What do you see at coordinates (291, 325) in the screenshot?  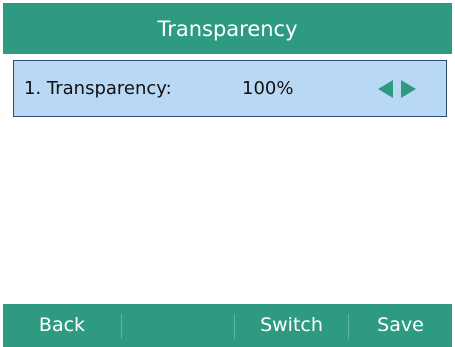 I see `switch-button: Switch` at bounding box center [291, 325].